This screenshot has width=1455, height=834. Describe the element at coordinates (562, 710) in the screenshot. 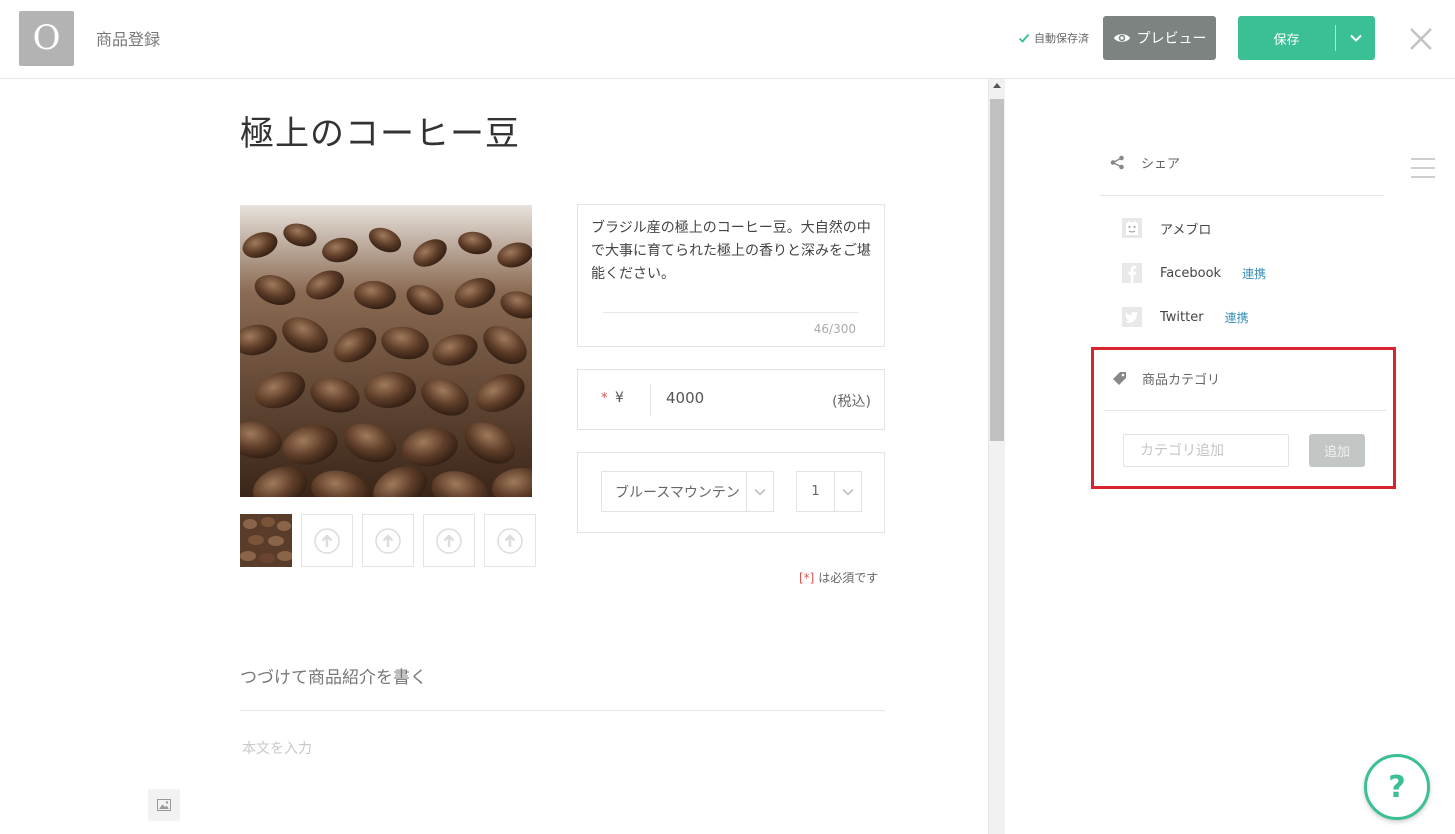

I see `continue-writing-divider` at that location.